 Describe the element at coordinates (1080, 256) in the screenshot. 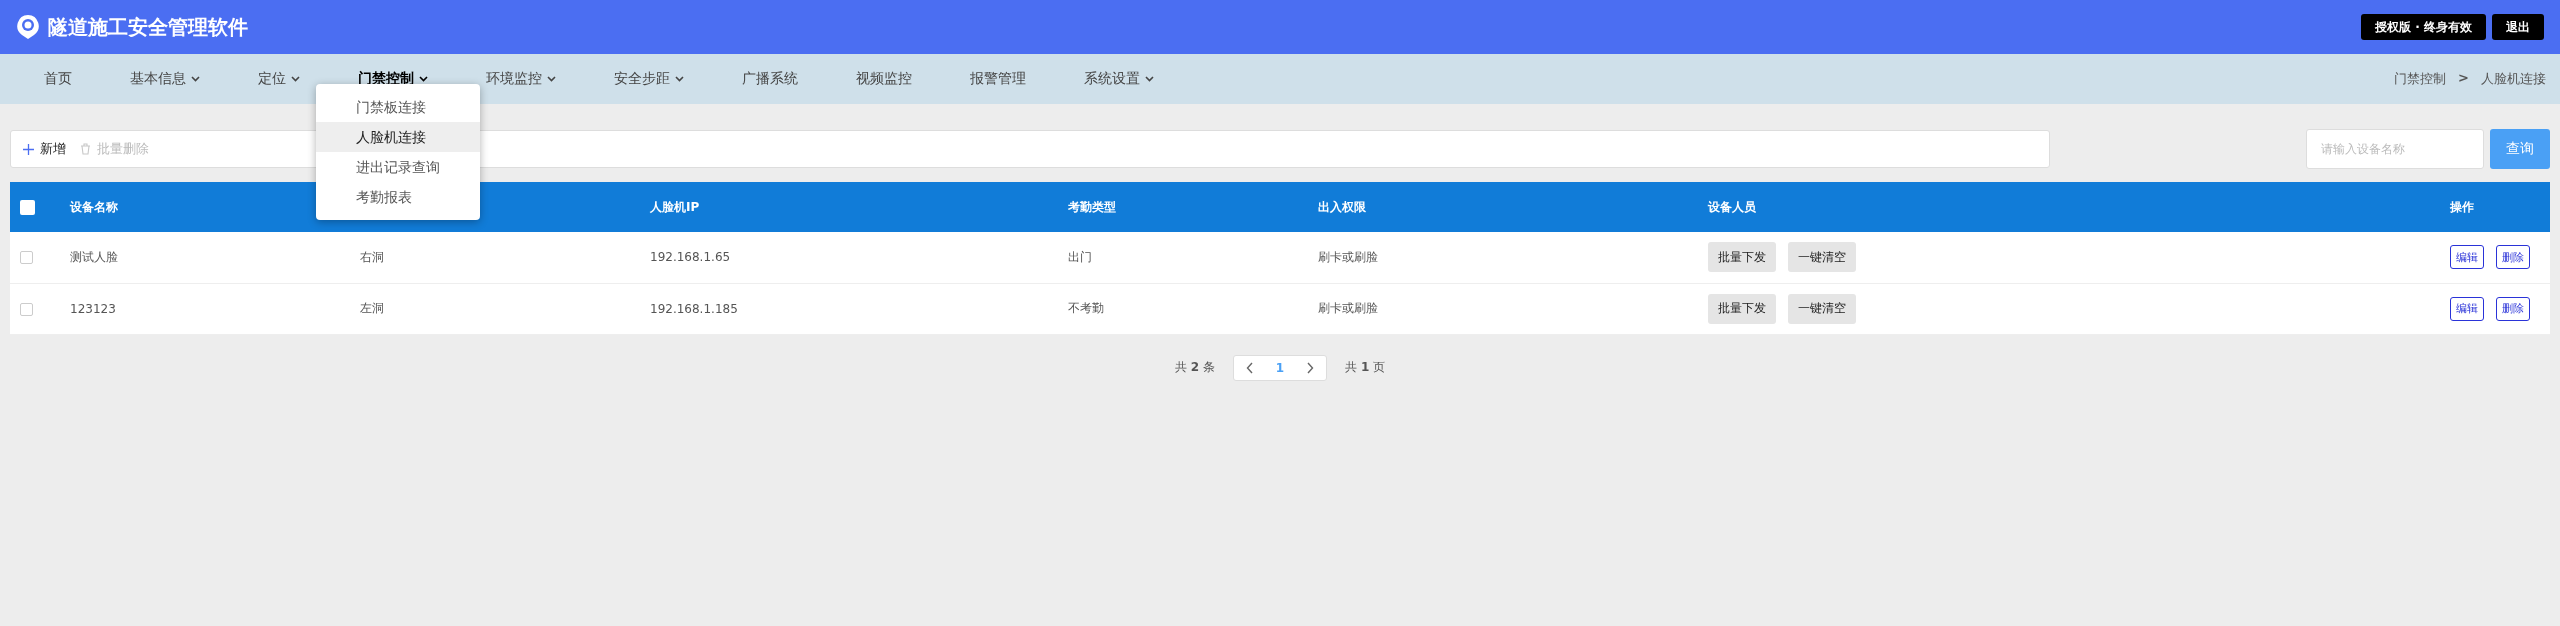

I see `table-cell: 出门` at that location.